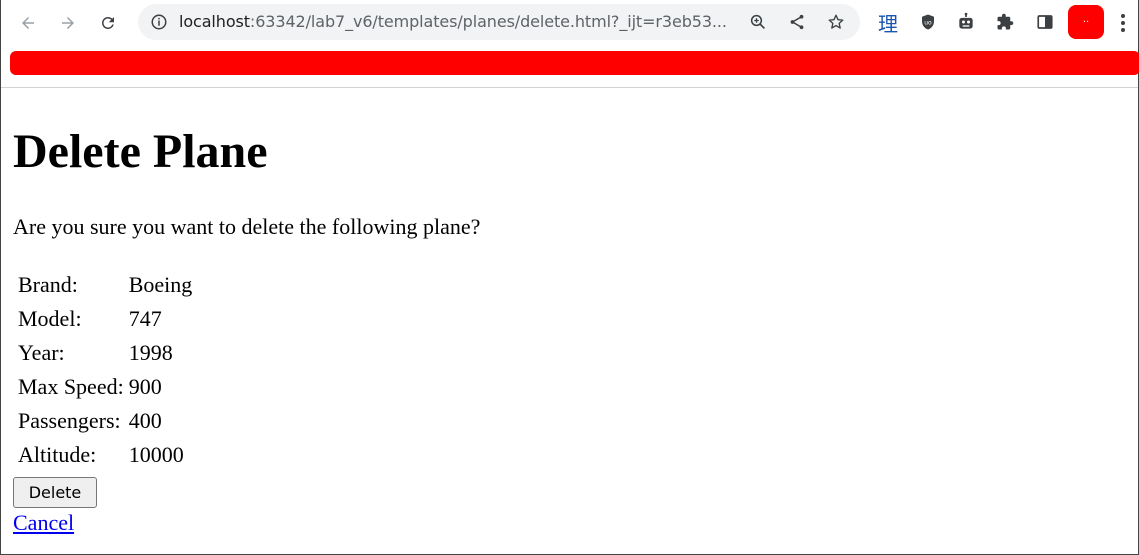  Describe the element at coordinates (69, 420) in the screenshot. I see `detail-label: Passengers:` at that location.